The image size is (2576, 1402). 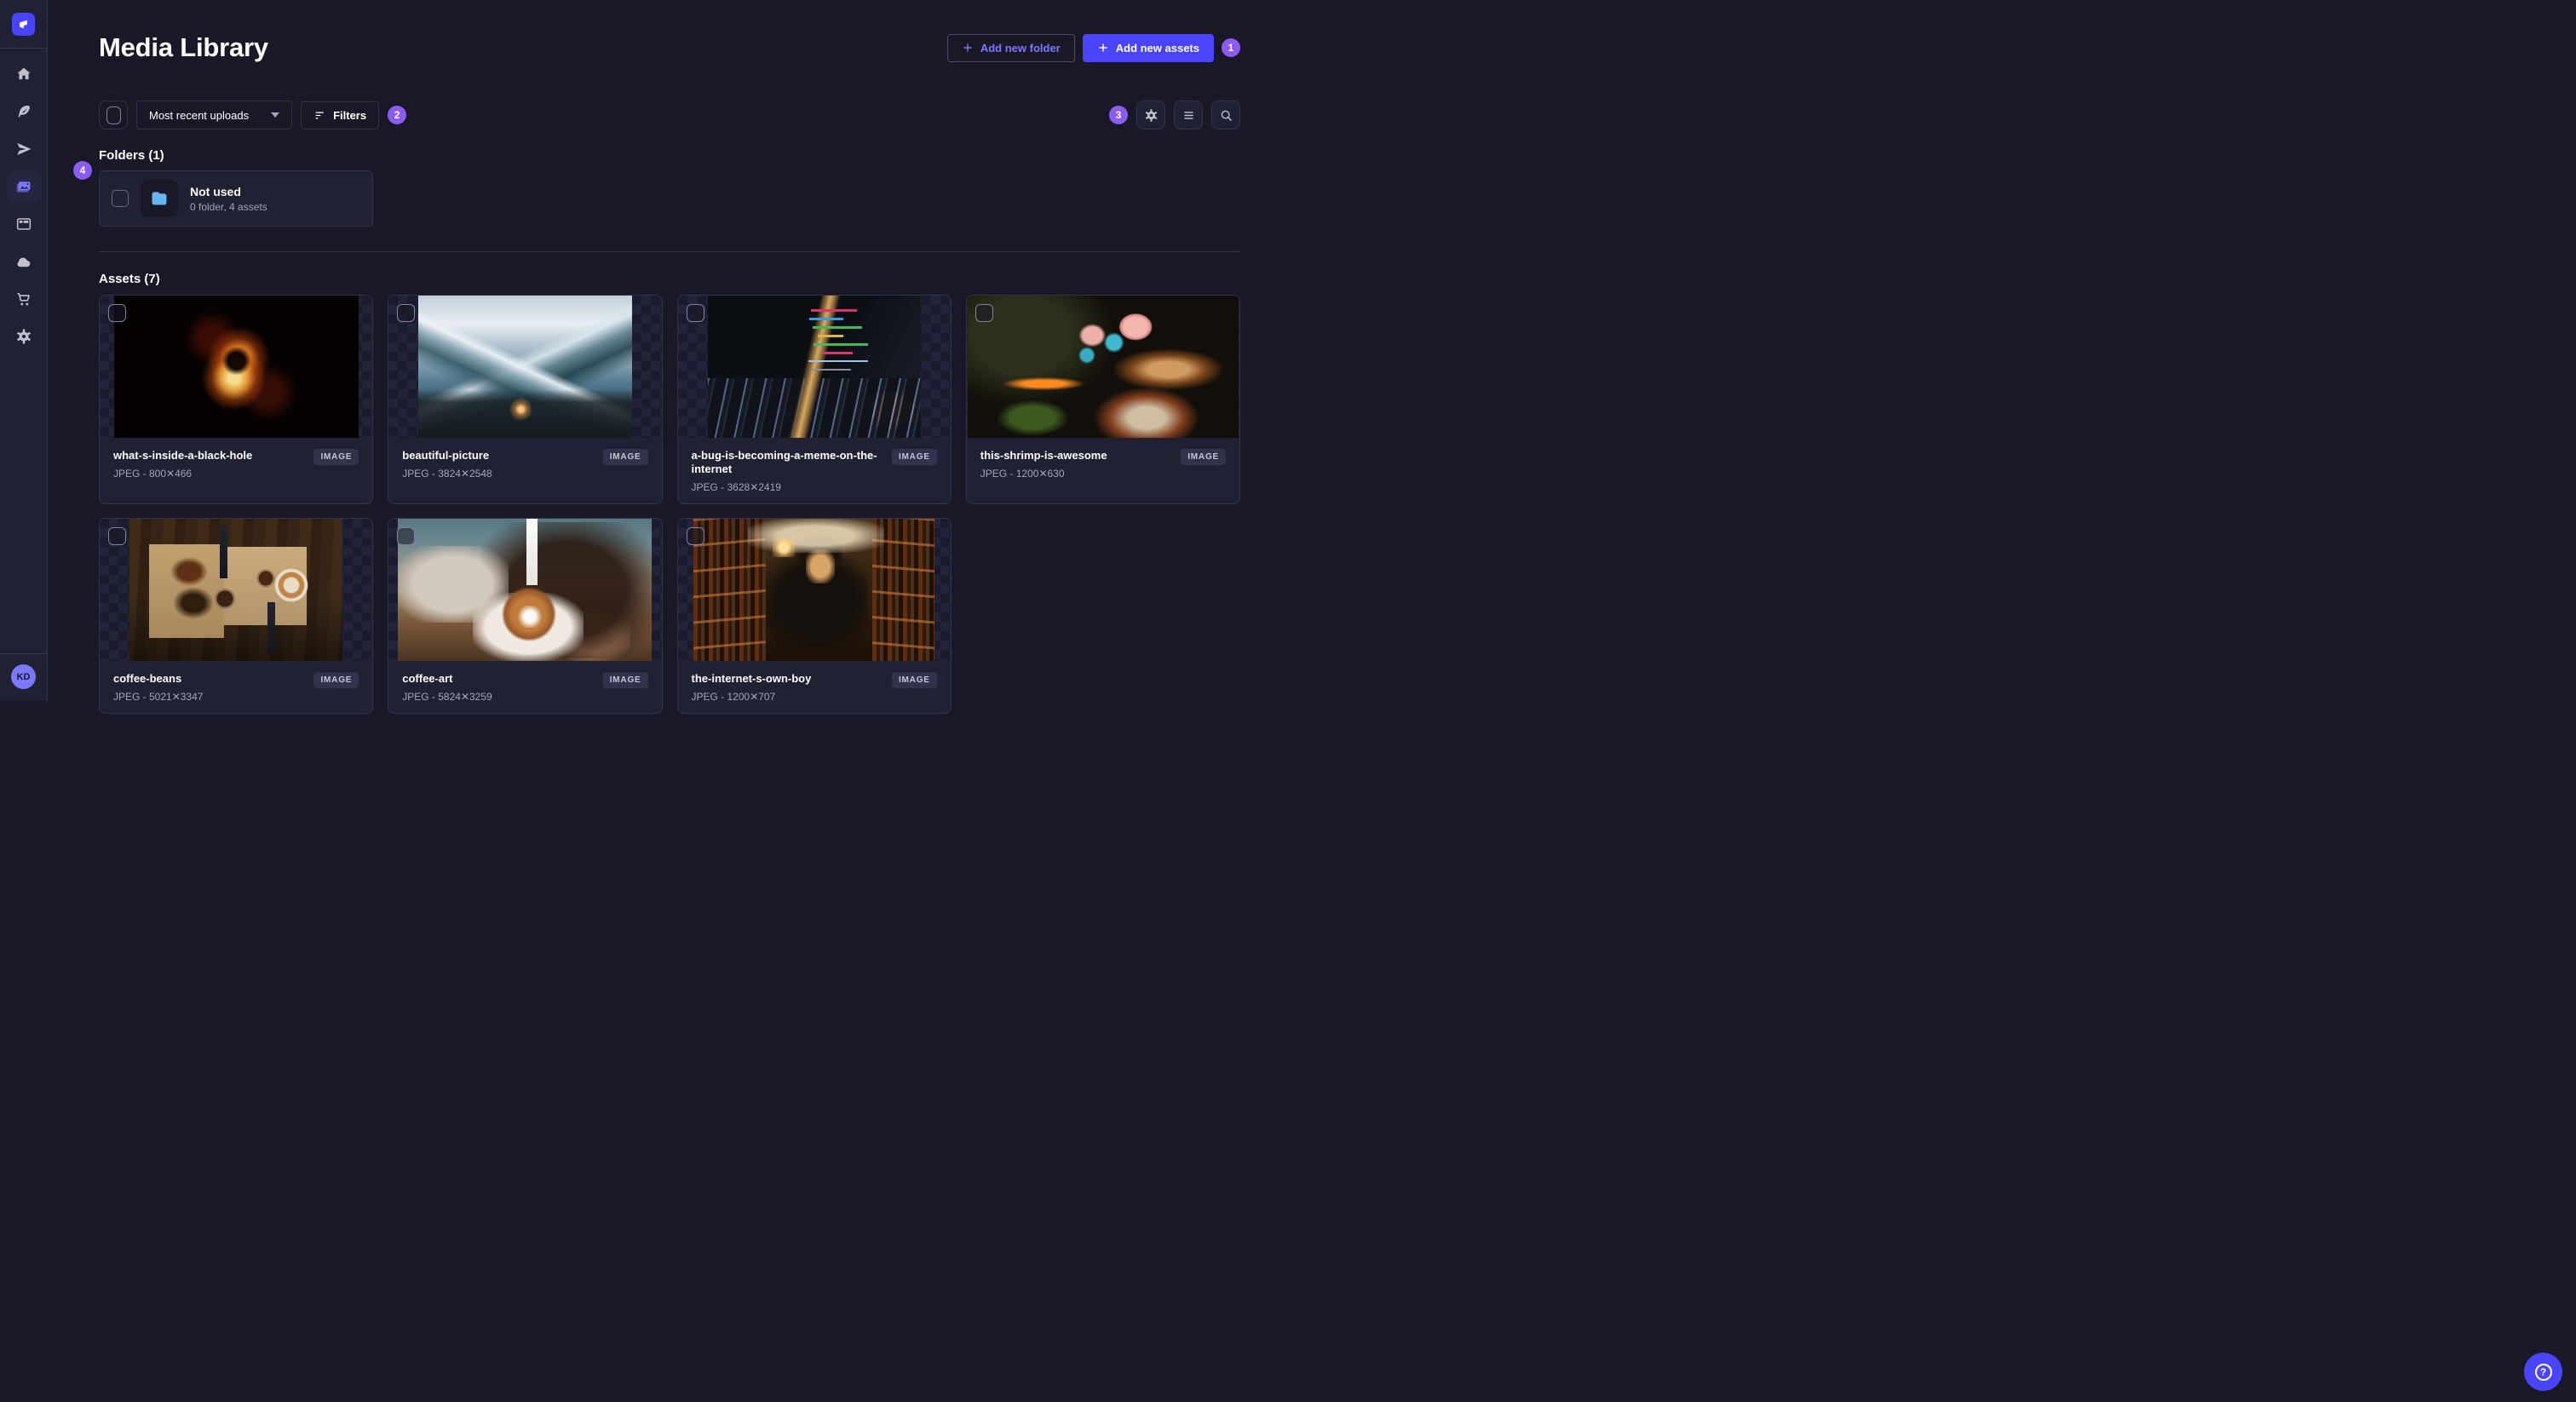 I want to click on filter-icon, so click(x=319, y=114).